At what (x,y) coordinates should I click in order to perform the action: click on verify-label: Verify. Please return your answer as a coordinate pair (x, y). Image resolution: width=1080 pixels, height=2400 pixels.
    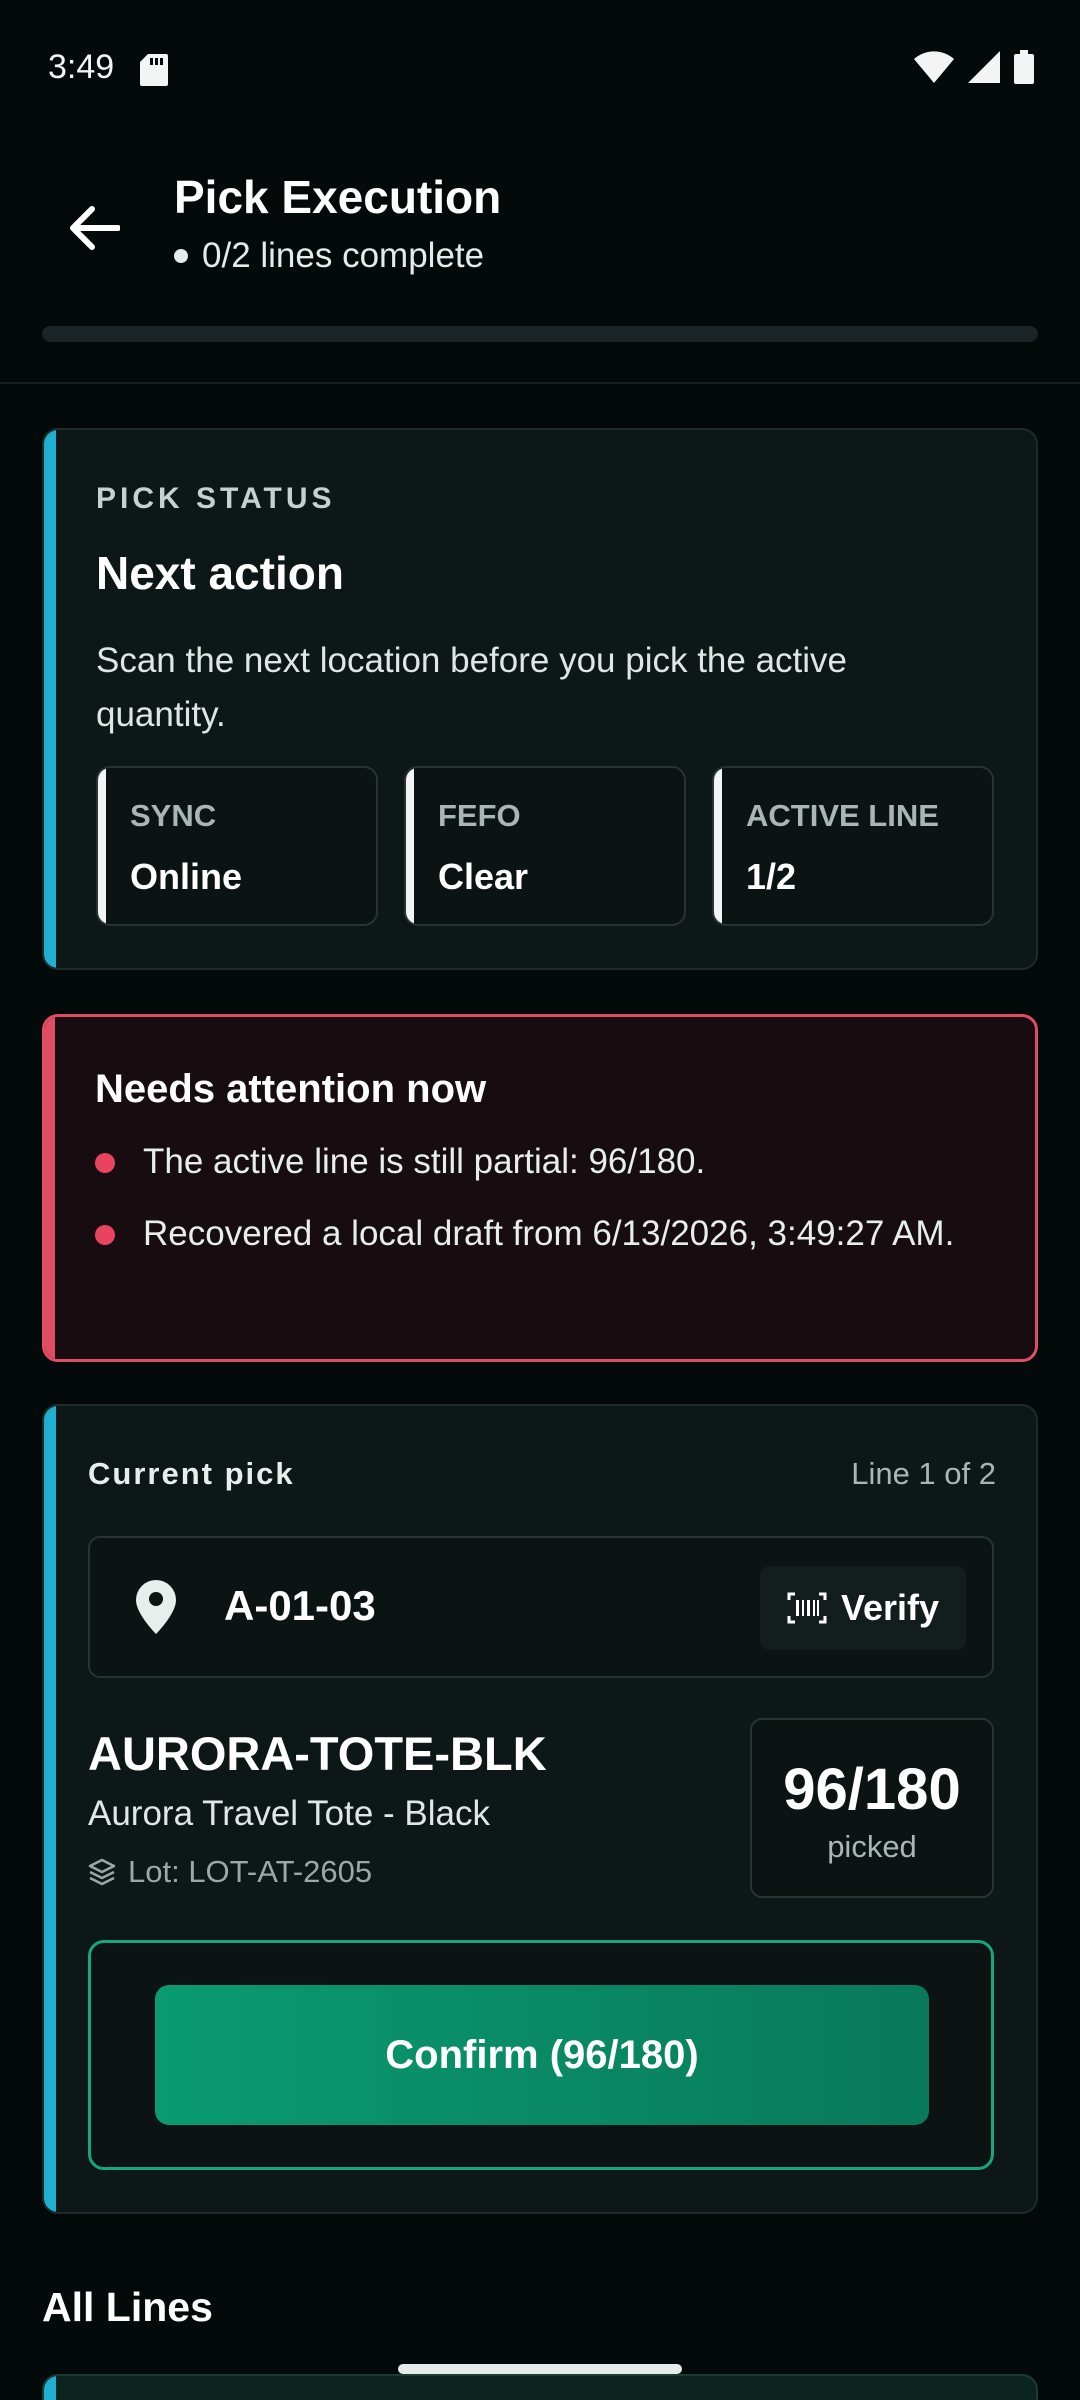
    Looking at the image, I should click on (890, 1607).